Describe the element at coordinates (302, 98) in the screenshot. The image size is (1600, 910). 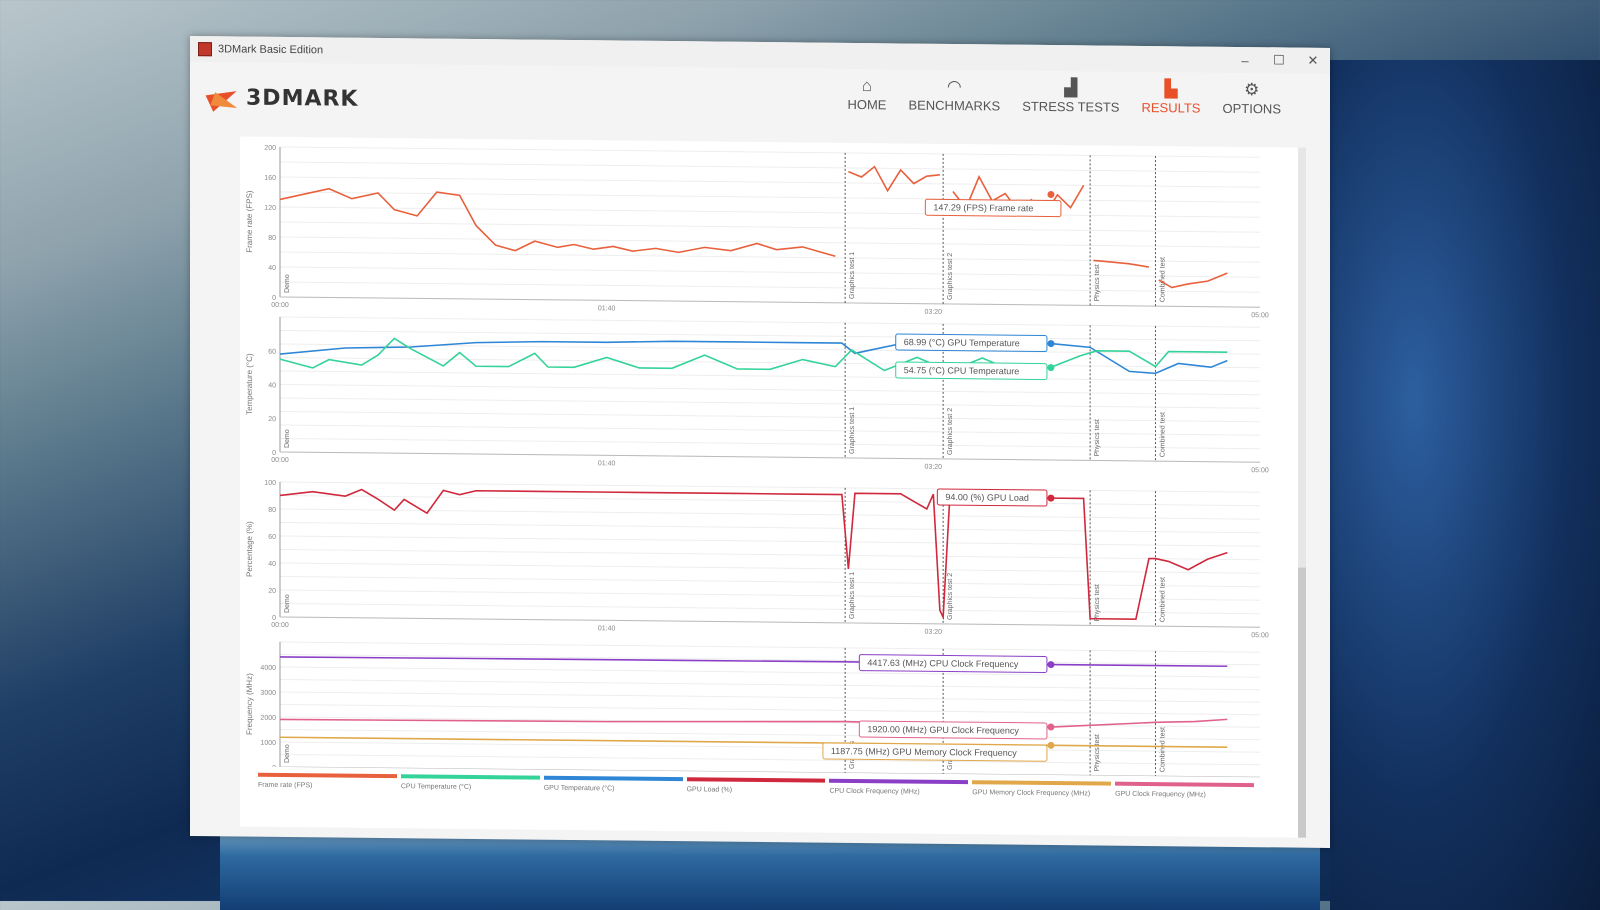
I see `logo-text: 3DMARK` at that location.